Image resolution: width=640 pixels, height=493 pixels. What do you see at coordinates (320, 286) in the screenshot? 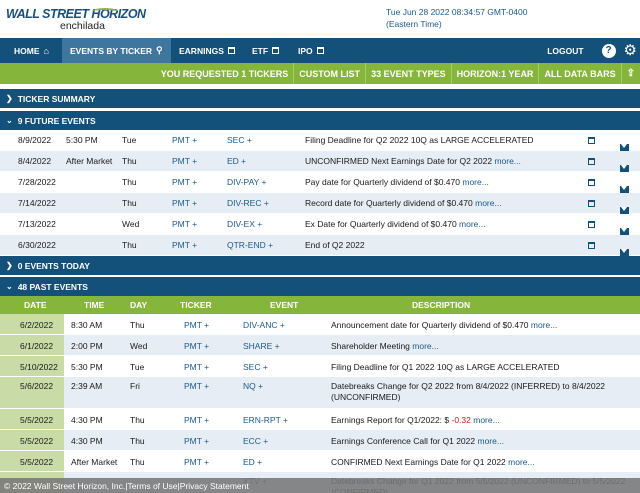
I see `past-events-header: ⌄ 48 PAST EVENTS` at bounding box center [320, 286].